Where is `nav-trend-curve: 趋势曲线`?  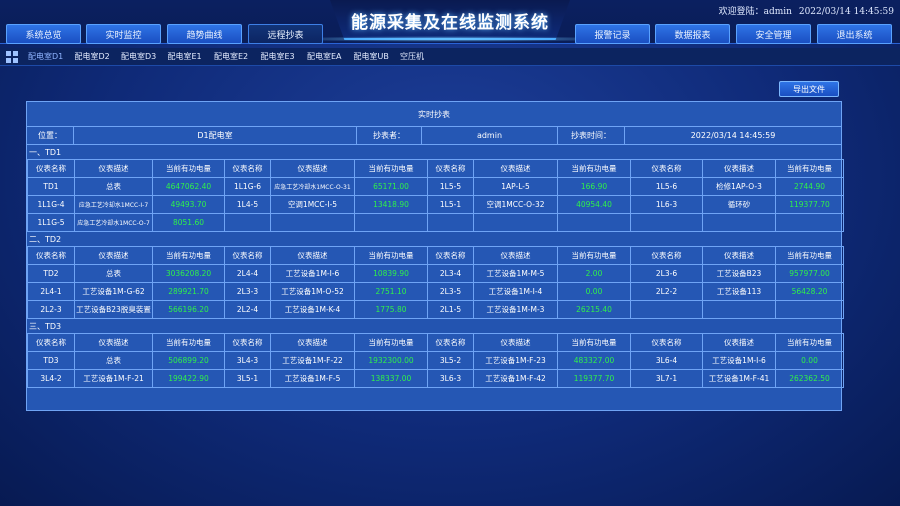 nav-trend-curve: 趋势曲线 is located at coordinates (204, 34).